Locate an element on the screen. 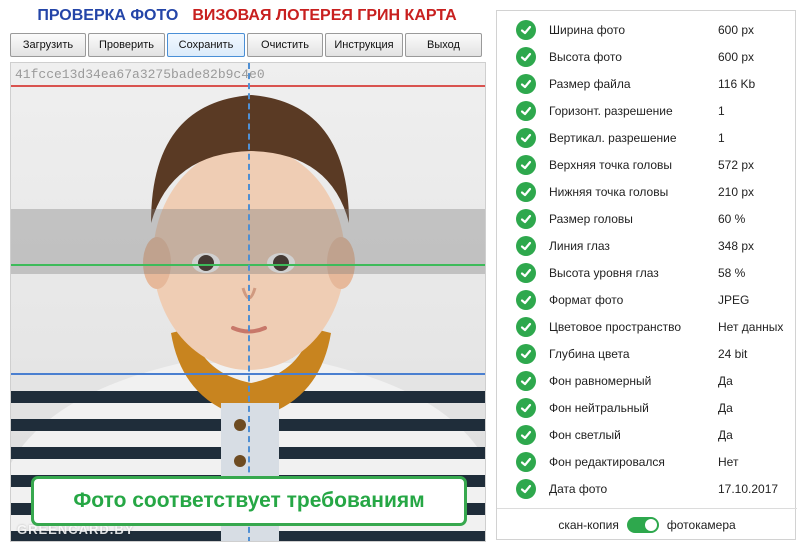 The image size is (800, 547). check-label: Фон нейтральный is located at coordinates (599, 408).